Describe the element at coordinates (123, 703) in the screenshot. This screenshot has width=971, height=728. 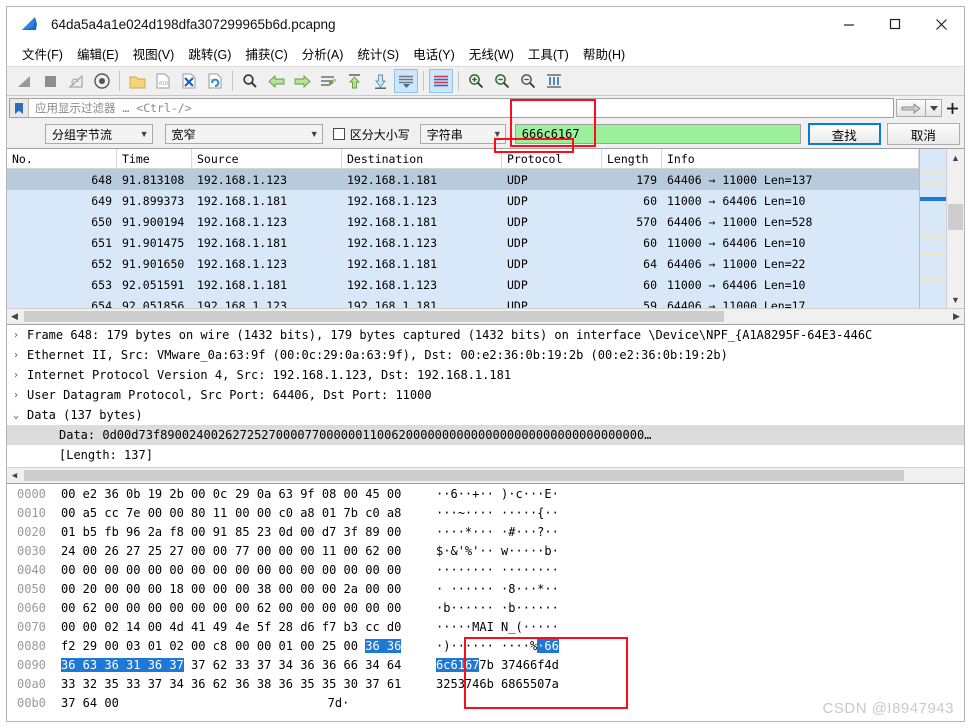
I see `hex-group-separator` at that location.